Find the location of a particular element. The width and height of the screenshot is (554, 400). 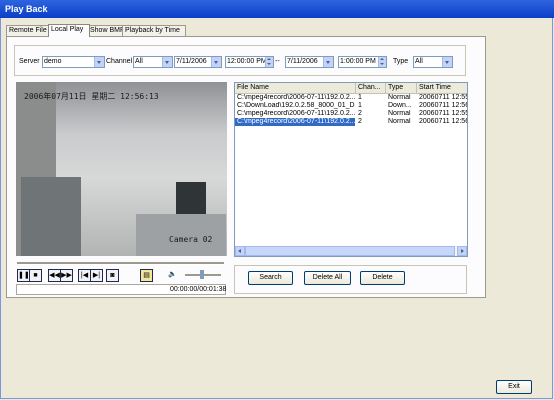

end-date-value: 7/11/2006 is located at coordinates (302, 61).